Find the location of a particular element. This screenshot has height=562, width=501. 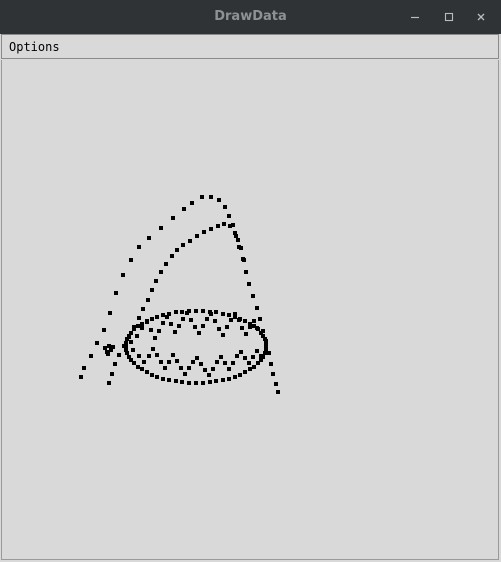

close-icon is located at coordinates (481, 17).